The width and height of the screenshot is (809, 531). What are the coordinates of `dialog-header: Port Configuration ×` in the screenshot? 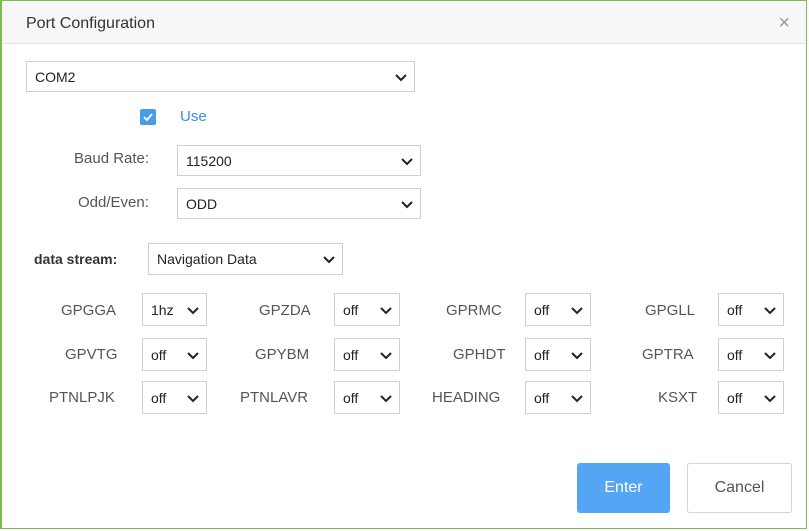 It's located at (404, 22).